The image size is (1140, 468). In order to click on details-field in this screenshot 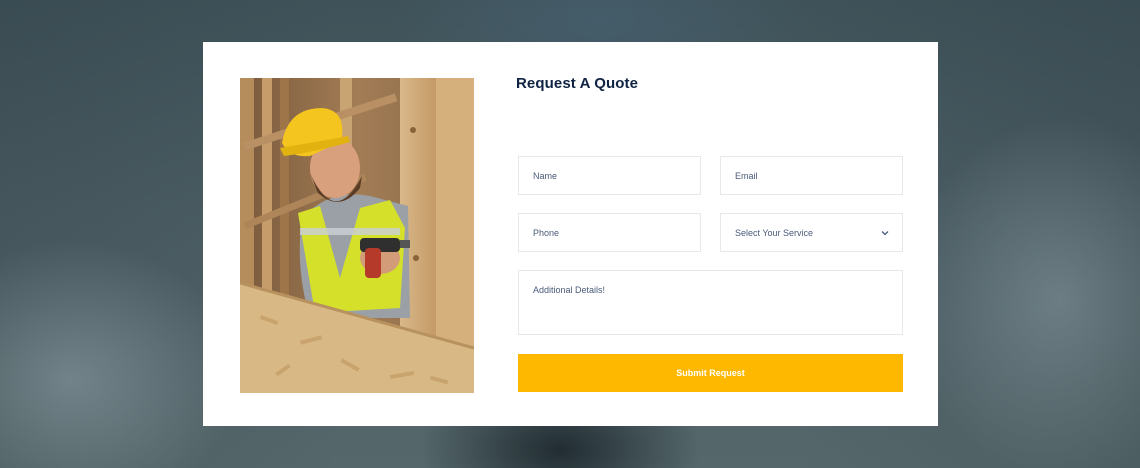, I will do `click(710, 302)`.